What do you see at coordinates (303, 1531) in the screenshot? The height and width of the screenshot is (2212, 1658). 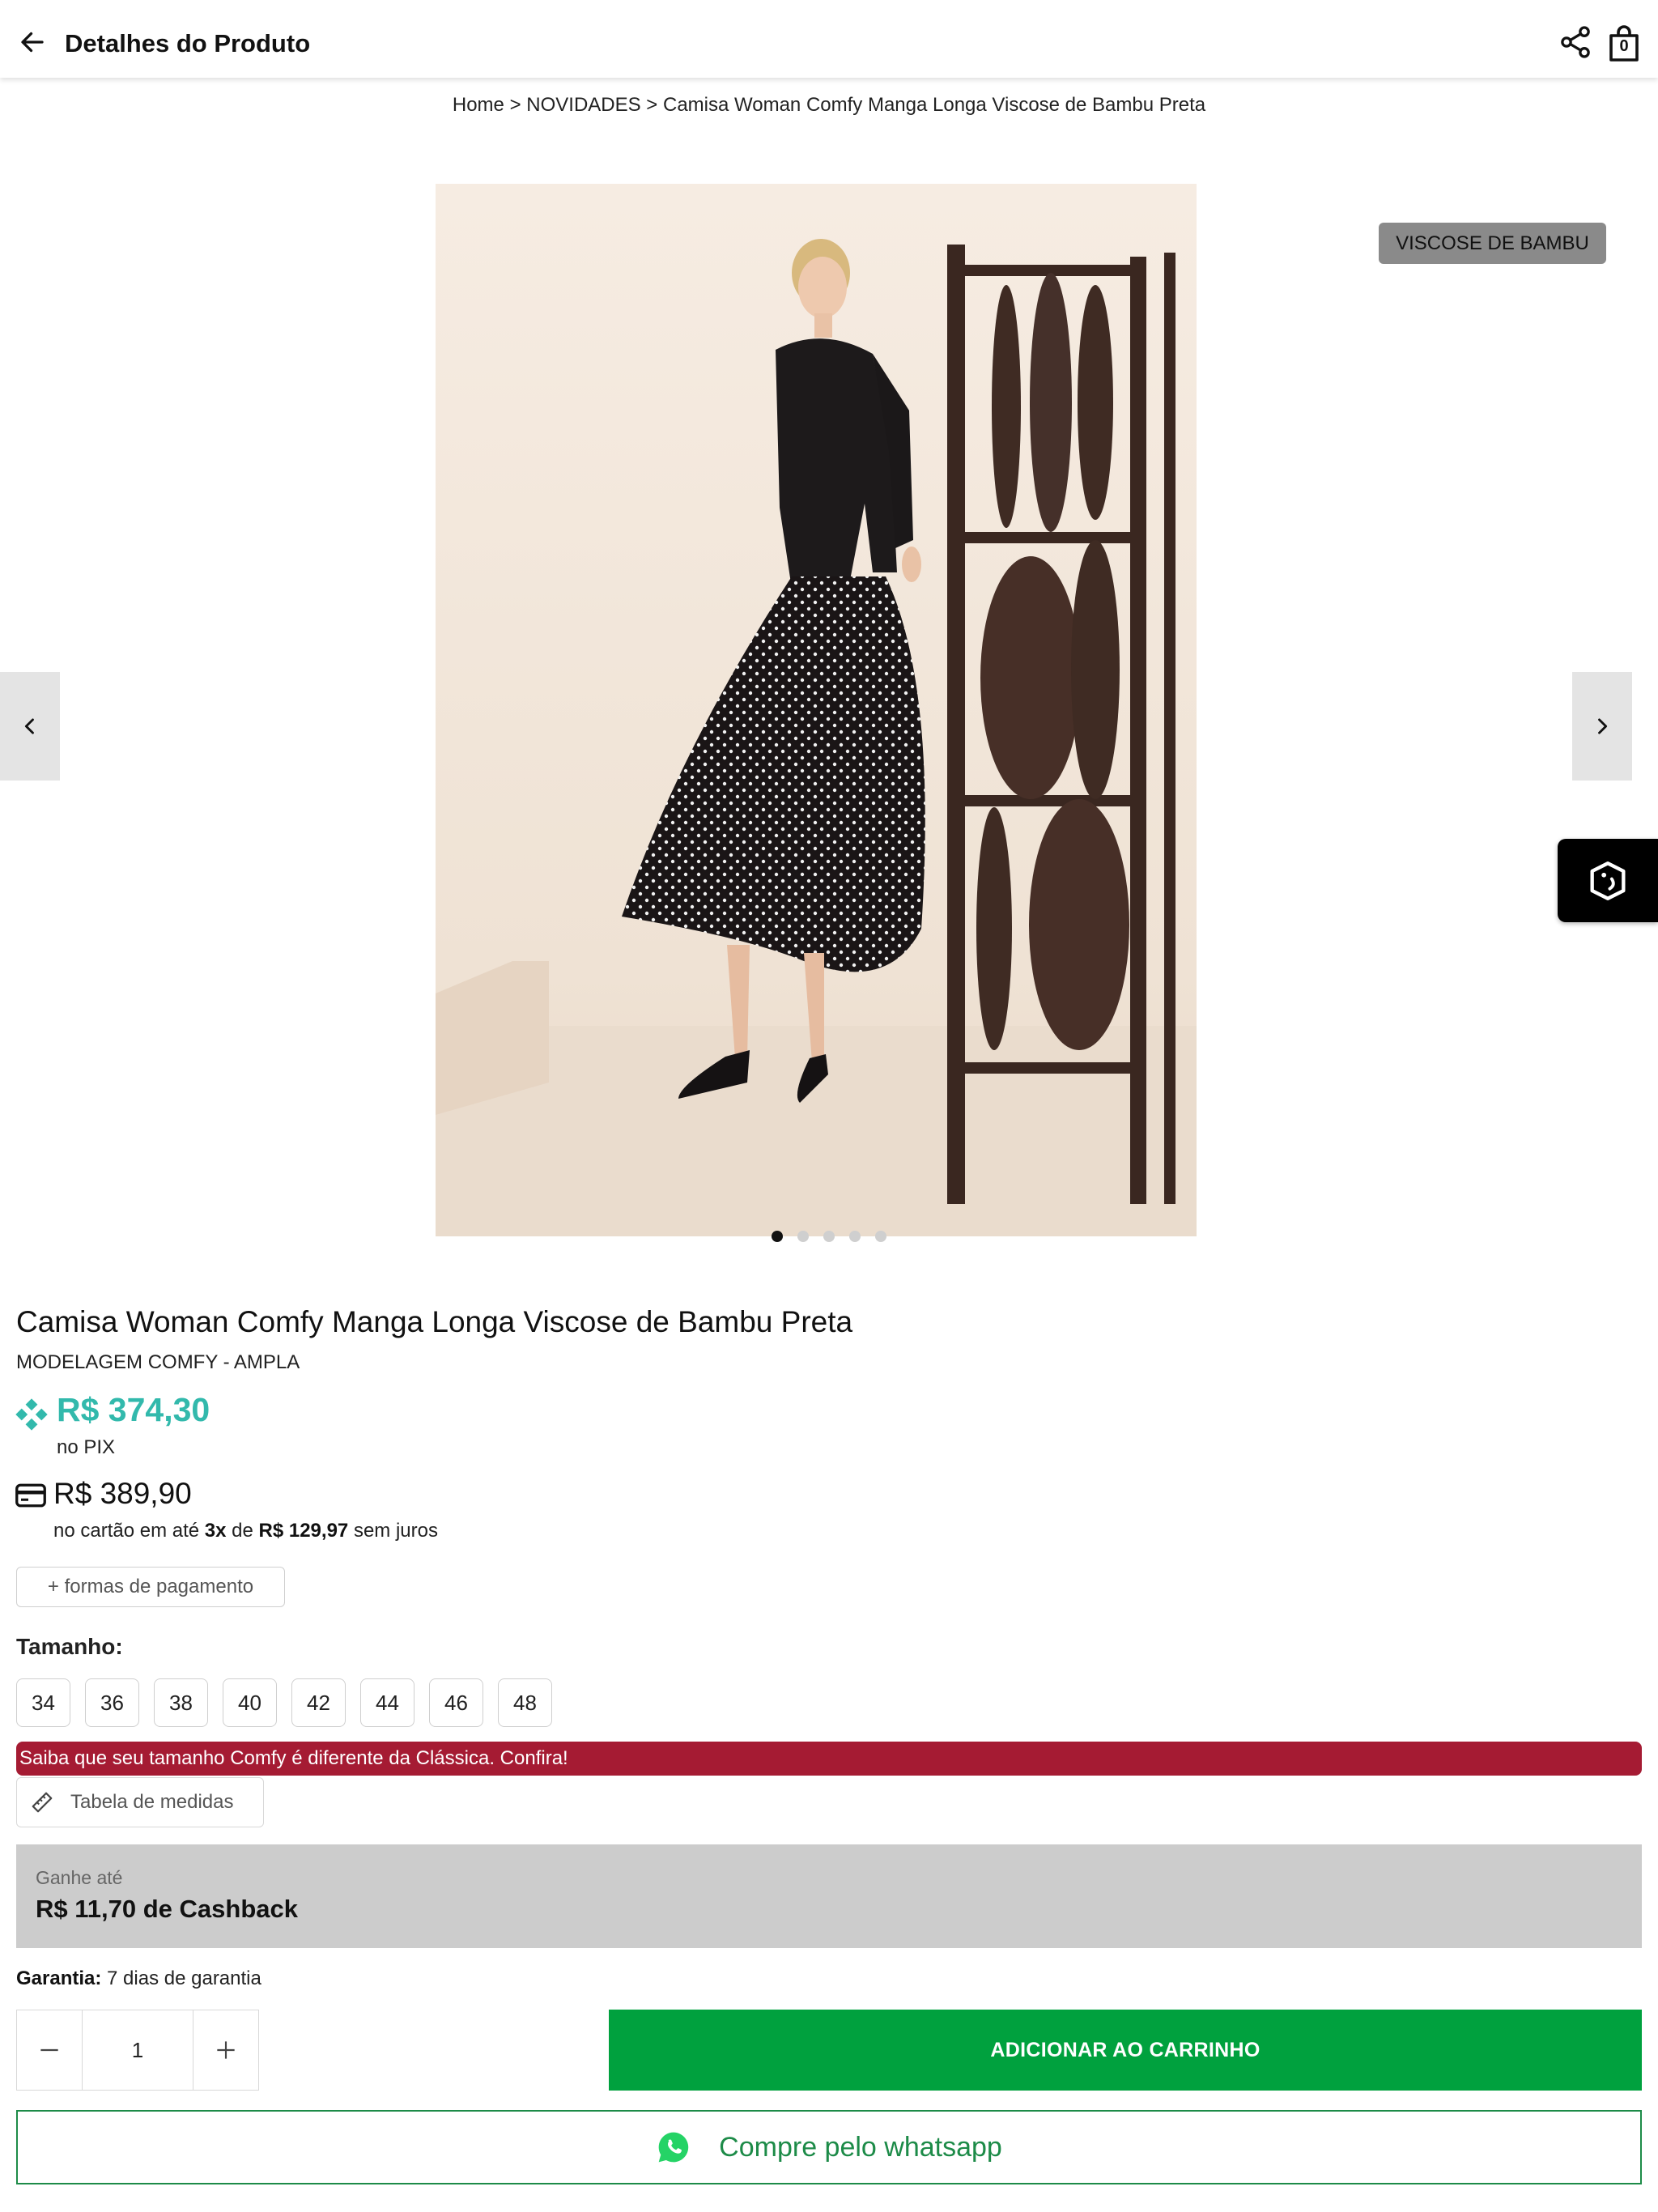 I see `installments-value: R$ 129,97` at bounding box center [303, 1531].